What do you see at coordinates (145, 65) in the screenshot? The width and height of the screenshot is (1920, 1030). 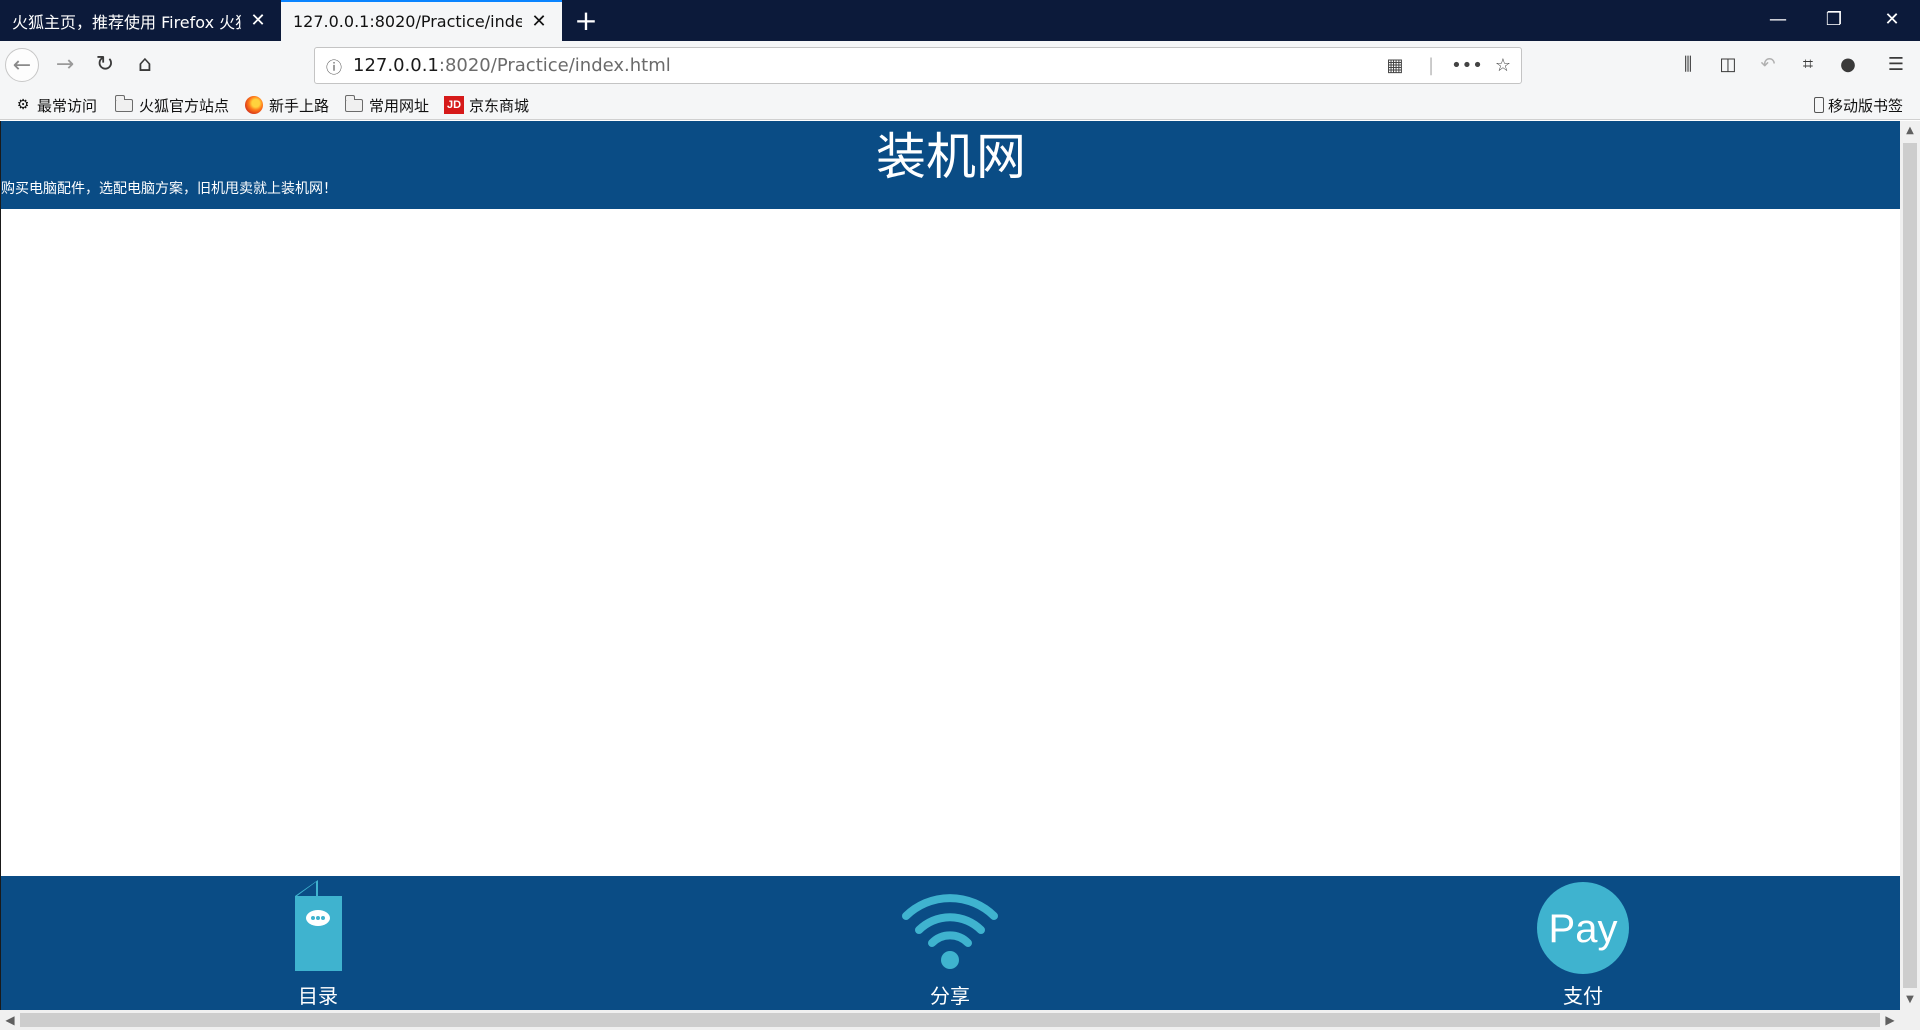 I see `home-icon: ⌂` at bounding box center [145, 65].